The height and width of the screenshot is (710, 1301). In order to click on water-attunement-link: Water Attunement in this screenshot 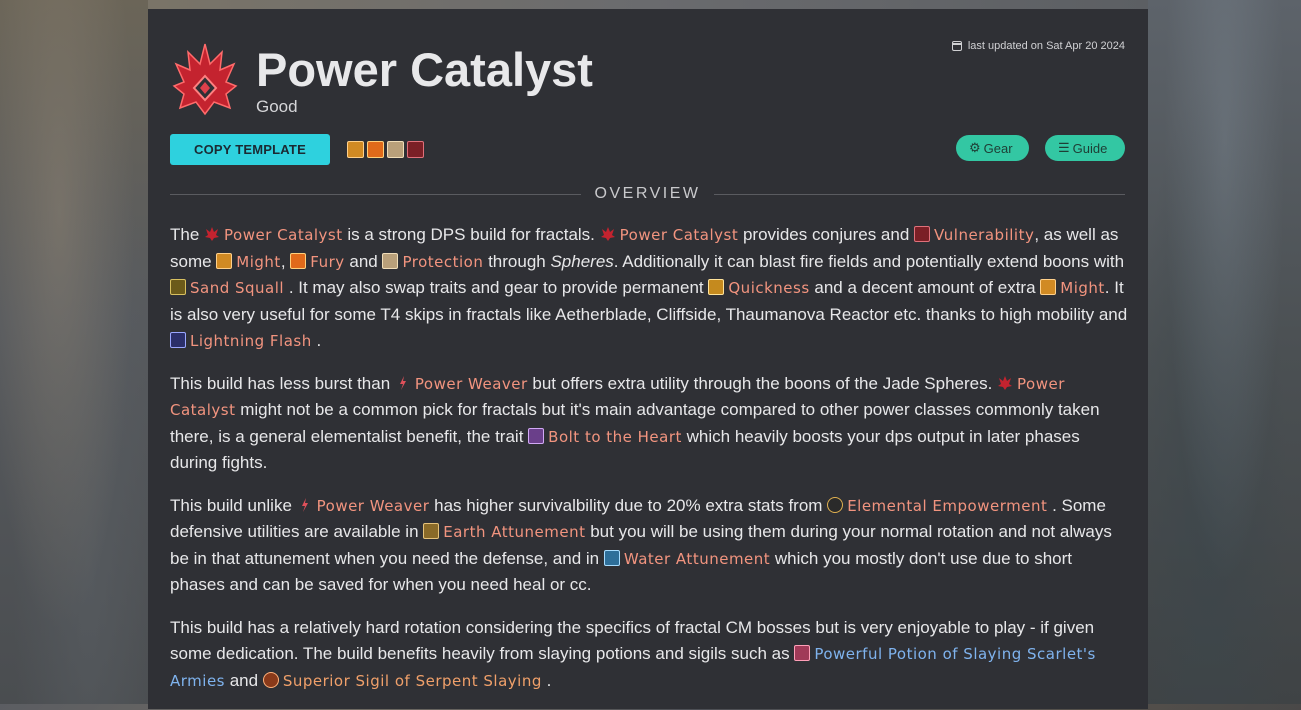, I will do `click(686, 558)`.